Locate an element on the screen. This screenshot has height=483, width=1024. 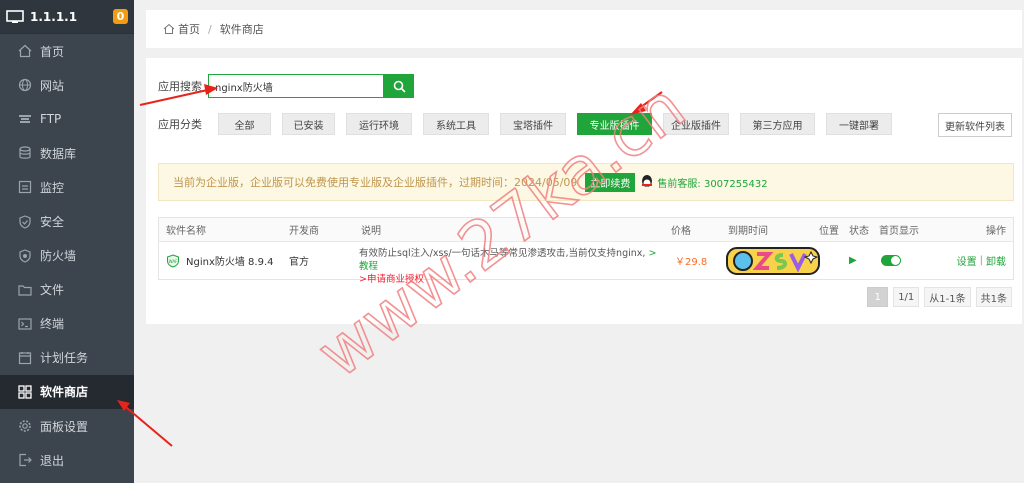
firewall-icon is located at coordinates (25, 255).